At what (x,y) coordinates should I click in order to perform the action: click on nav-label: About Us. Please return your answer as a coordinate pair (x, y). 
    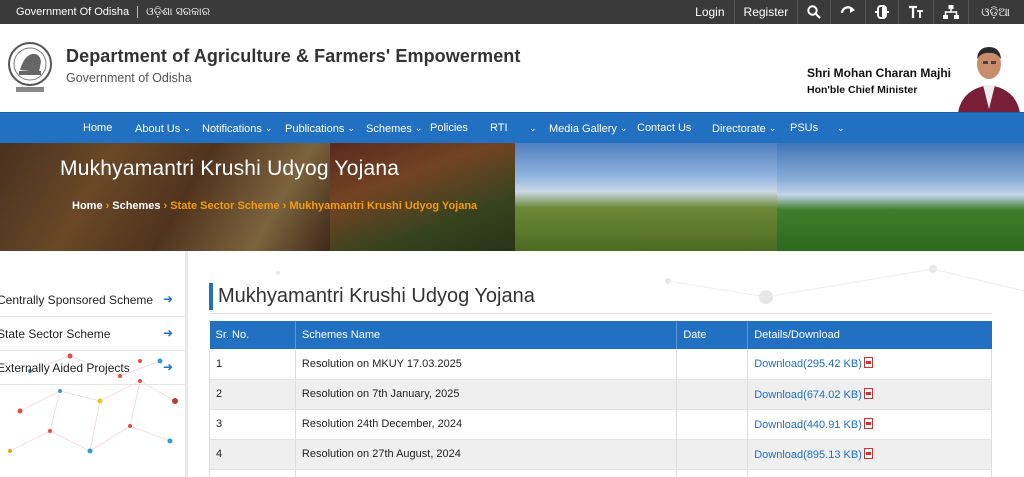
    Looking at the image, I should click on (158, 129).